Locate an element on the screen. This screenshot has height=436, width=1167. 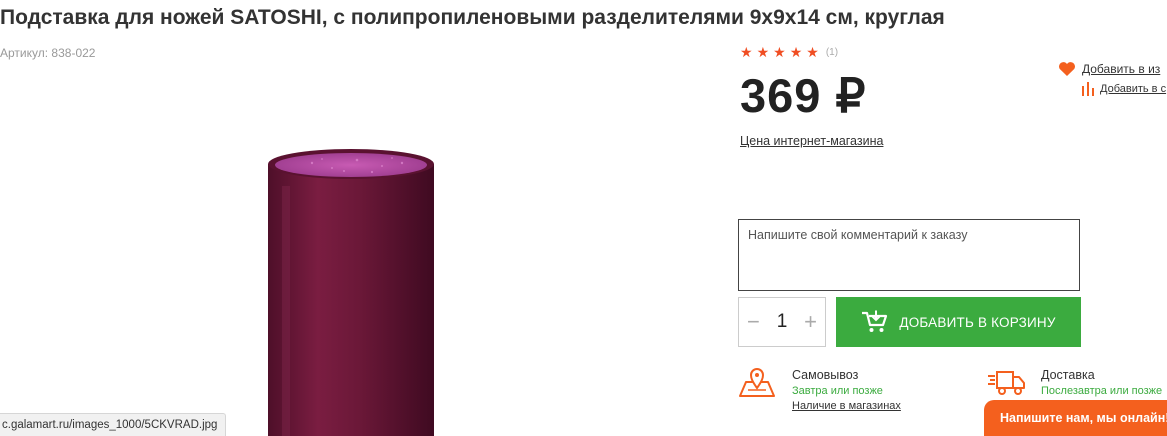
quantity-decrease-button: − is located at coordinates (753, 322).